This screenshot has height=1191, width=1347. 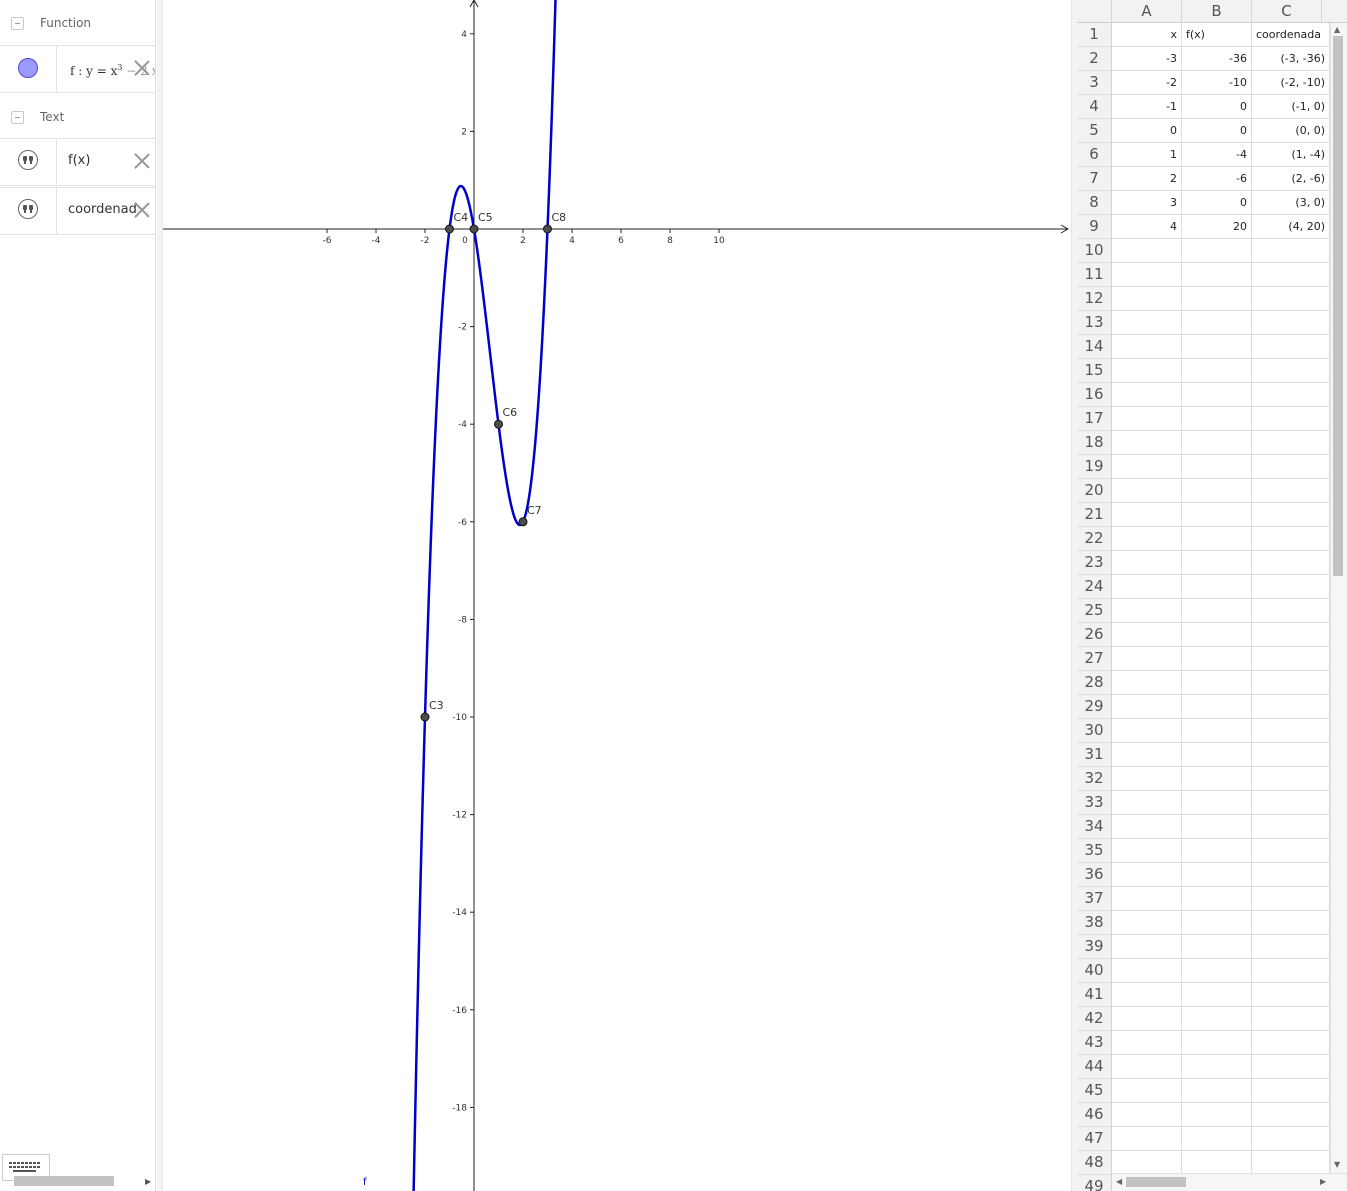 I want to click on cell-a35, so click(x=1147, y=851).